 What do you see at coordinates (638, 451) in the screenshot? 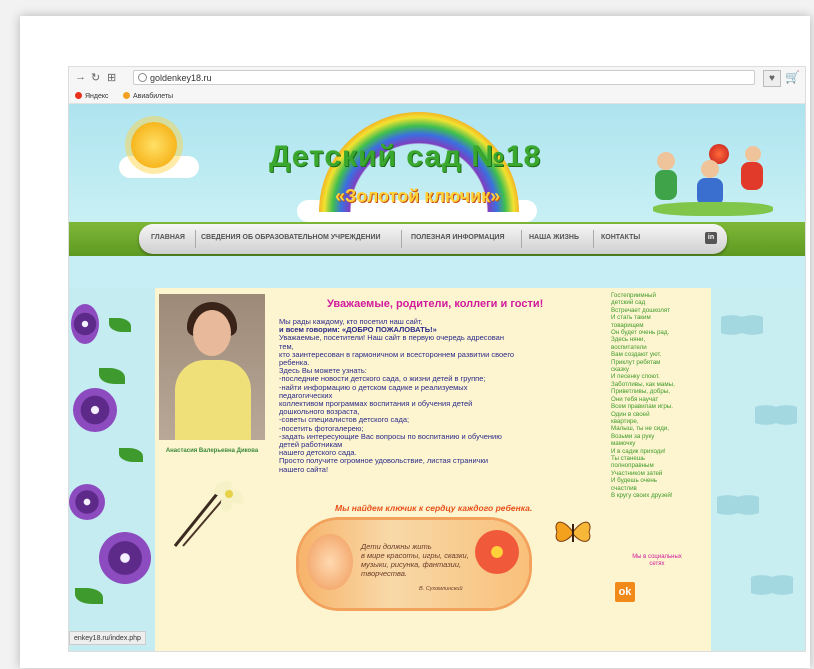
I see `poem-line: И в садик приходи!` at bounding box center [638, 451].